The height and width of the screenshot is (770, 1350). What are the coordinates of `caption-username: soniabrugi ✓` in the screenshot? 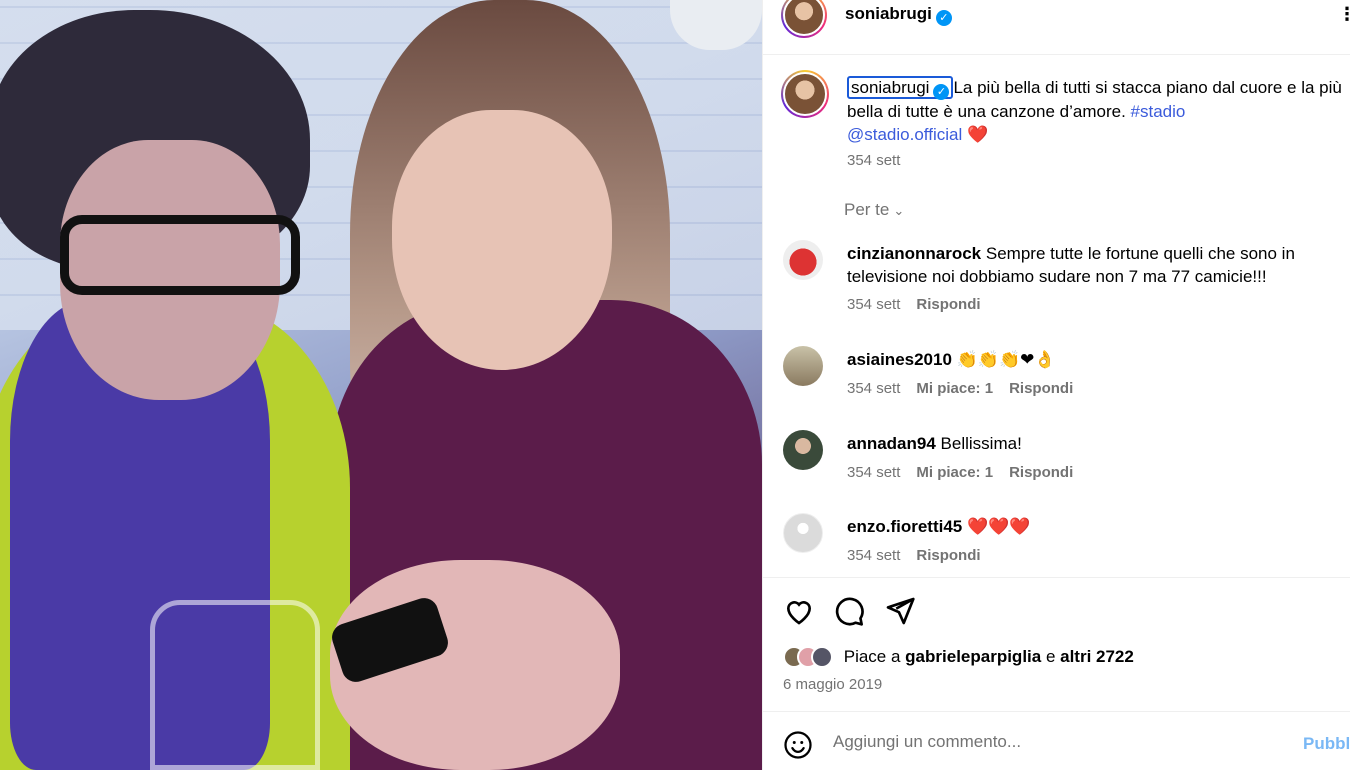 It's located at (900, 88).